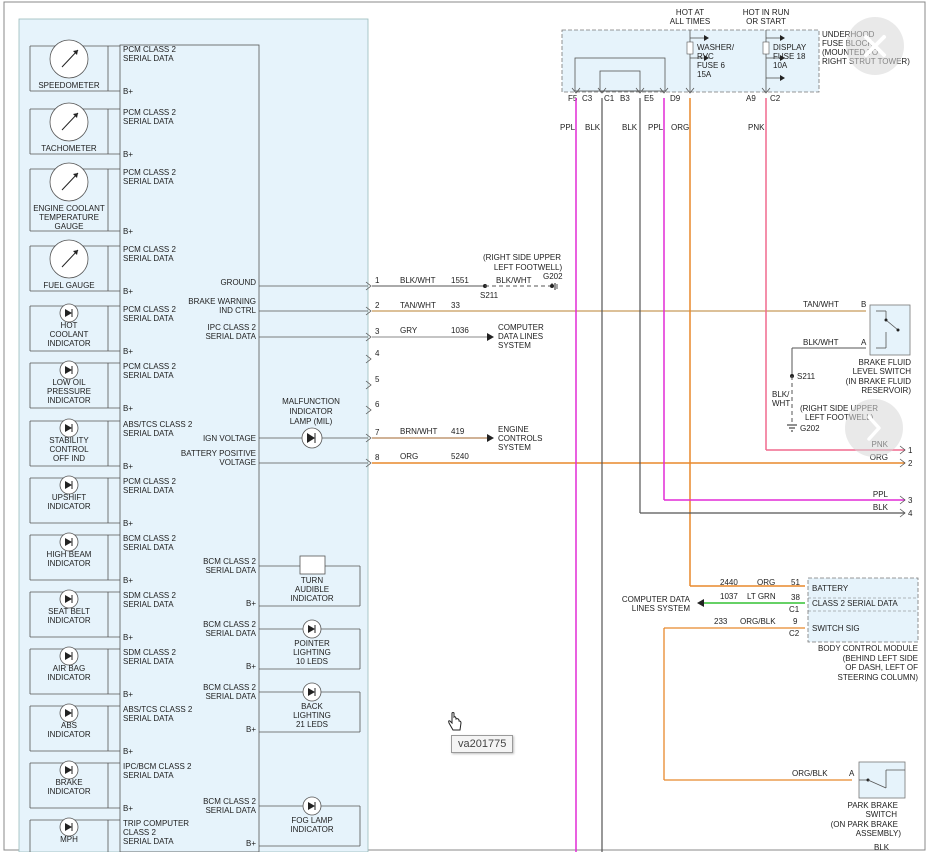 The width and height of the screenshot is (940, 857). Describe the element at coordinates (69, 226) in the screenshot. I see `cluster-item-label: GAUGE` at that location.